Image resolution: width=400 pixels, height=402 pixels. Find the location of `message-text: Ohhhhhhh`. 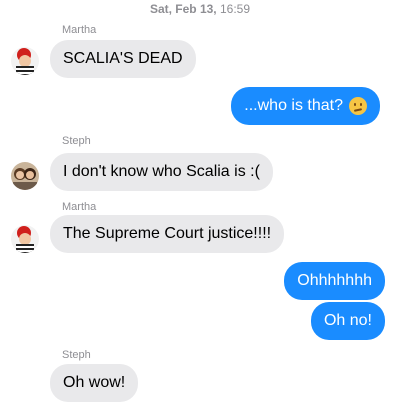

message-text: Ohhhhhhh is located at coordinates (334, 280).